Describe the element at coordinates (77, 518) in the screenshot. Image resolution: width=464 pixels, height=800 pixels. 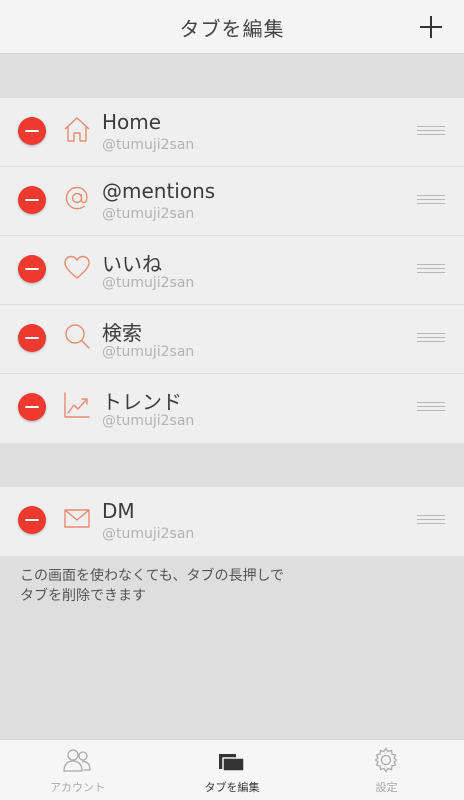
I see `mail-icon` at that location.